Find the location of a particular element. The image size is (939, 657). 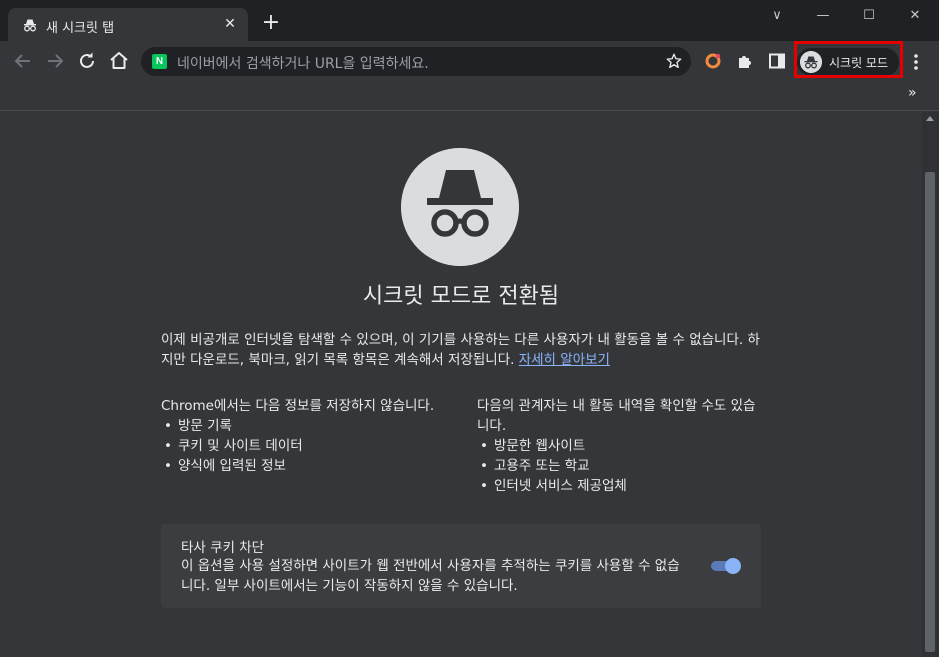

scroll-up-icon is located at coordinates (930, 118).